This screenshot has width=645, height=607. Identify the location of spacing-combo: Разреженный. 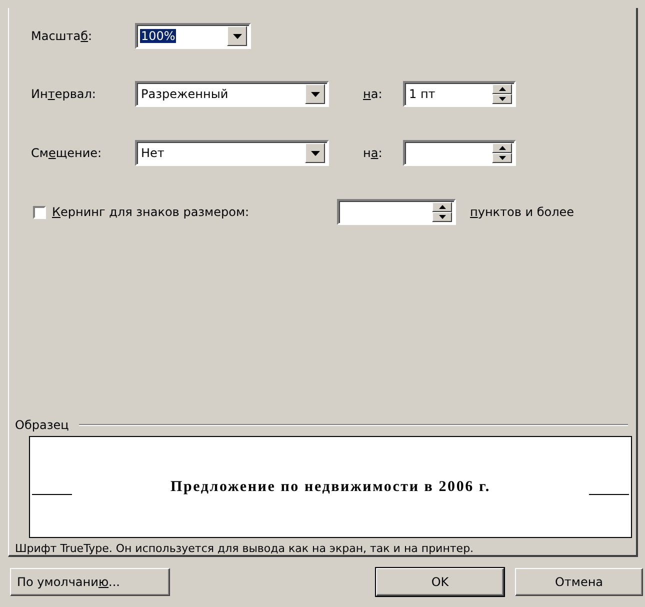
(232, 94).